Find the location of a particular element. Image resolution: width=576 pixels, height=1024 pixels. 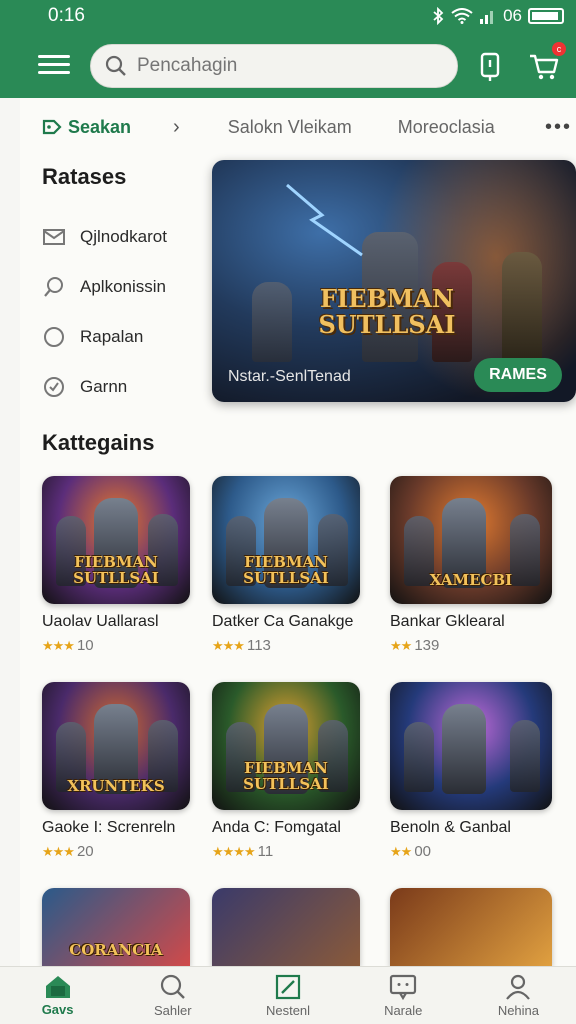

rating-count: 20 is located at coordinates (85, 851).